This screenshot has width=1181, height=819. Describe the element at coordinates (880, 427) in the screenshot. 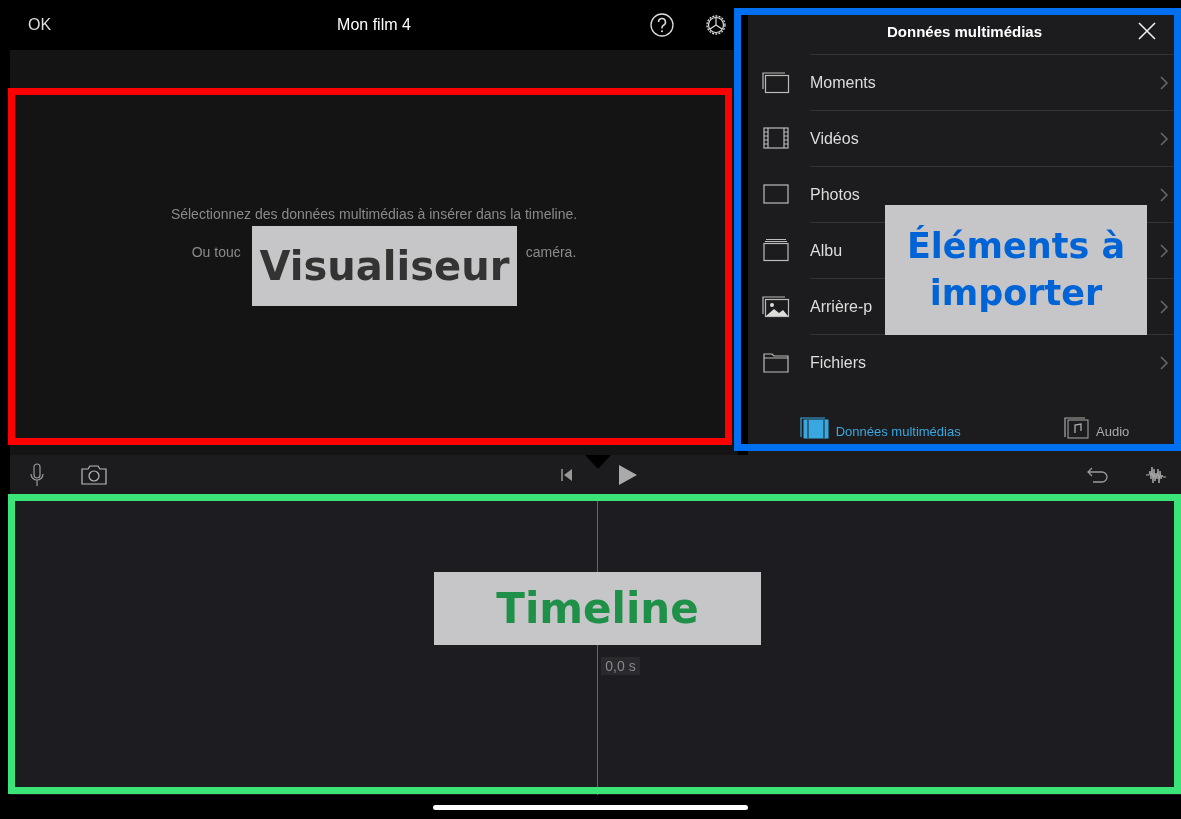

I see `media-tab: Données multimédias` at that location.